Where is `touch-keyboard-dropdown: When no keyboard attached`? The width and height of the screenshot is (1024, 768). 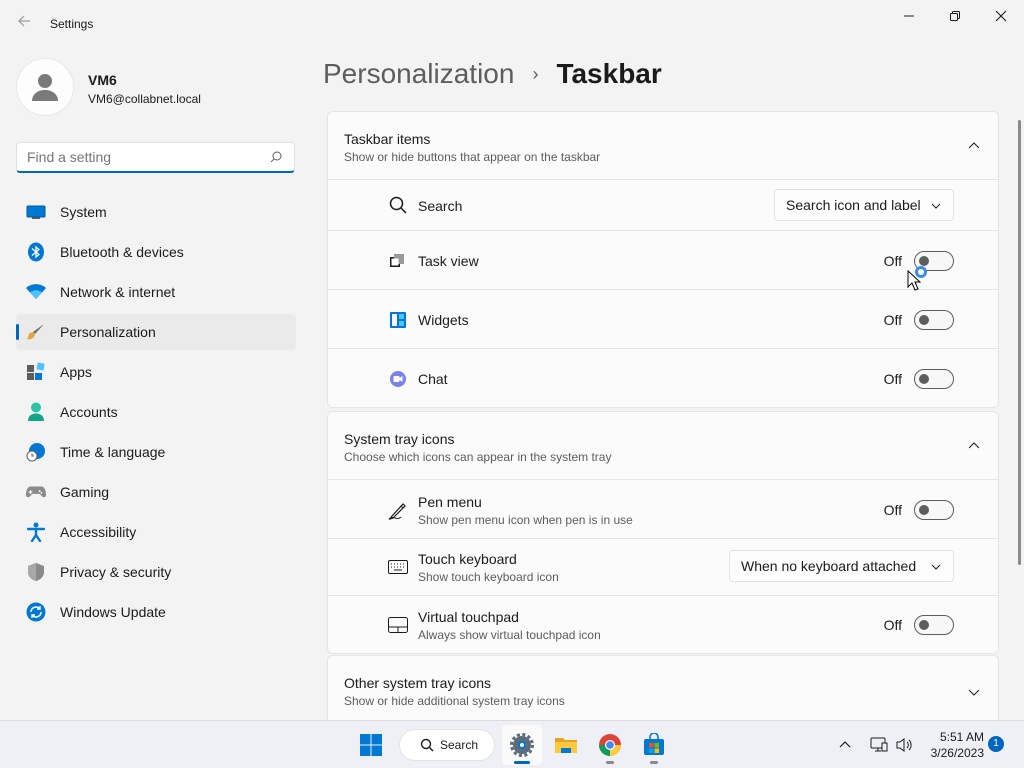
touch-keyboard-dropdown: When no keyboard attached is located at coordinates (841, 566).